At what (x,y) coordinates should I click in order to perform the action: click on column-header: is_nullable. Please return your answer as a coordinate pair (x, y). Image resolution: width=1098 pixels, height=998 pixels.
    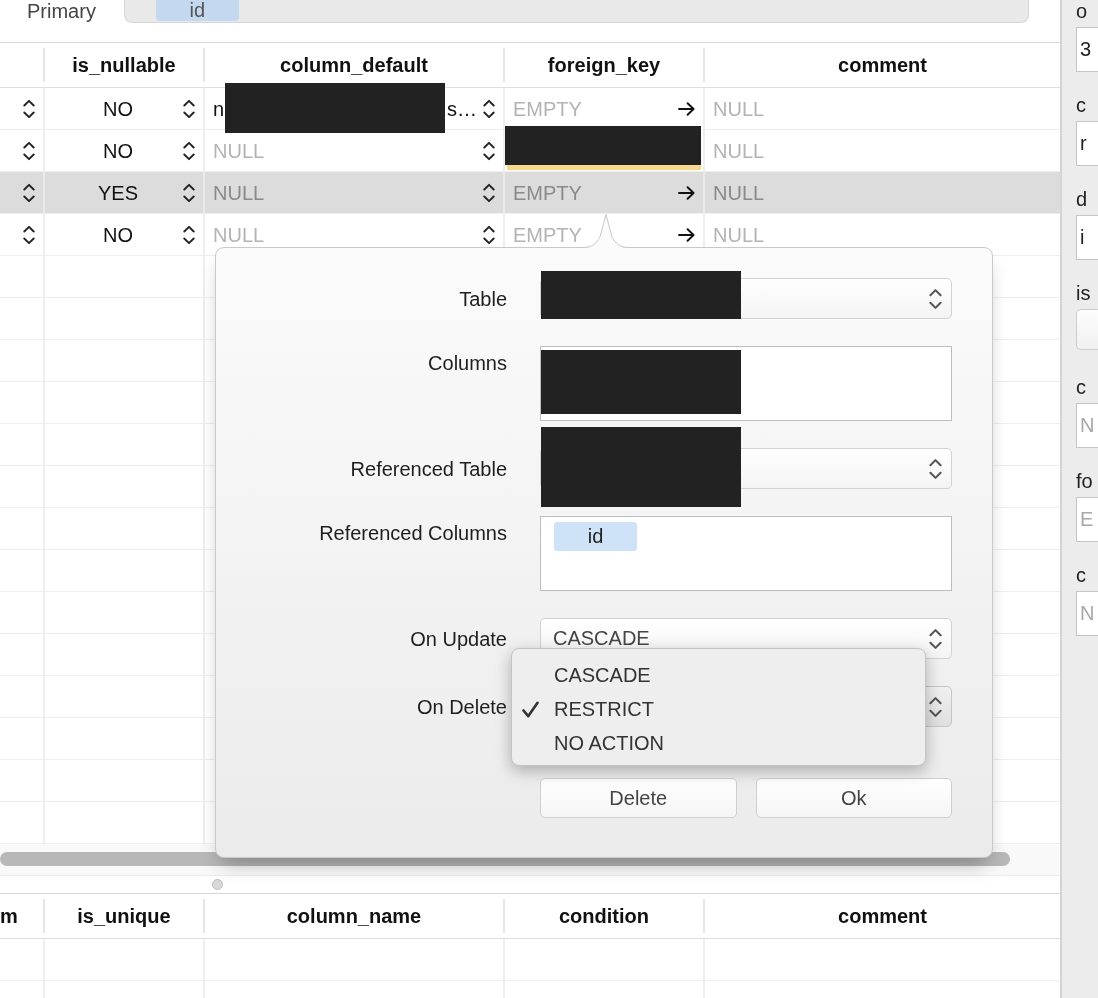
    Looking at the image, I should click on (123, 65).